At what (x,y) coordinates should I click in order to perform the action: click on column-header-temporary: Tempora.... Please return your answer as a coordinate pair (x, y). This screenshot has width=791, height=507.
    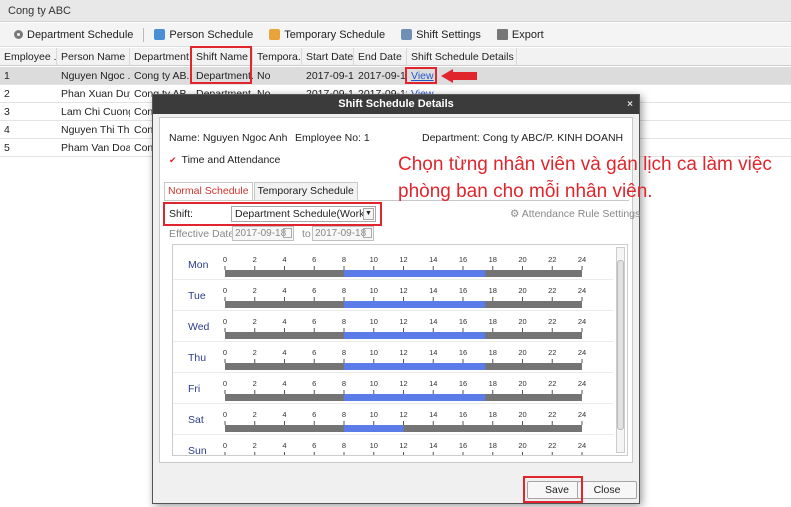
    Looking at the image, I should click on (277, 57).